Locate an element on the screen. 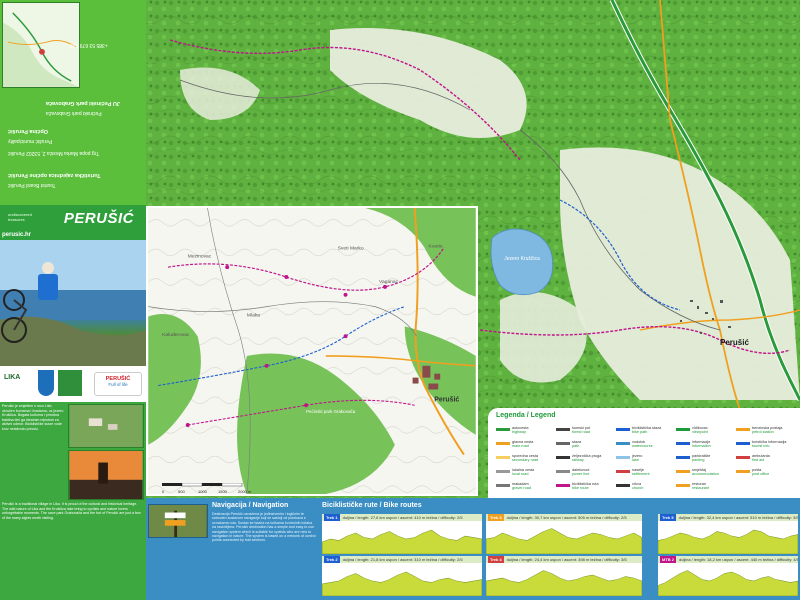 This screenshot has height=600, width=800. track-label: Trek 4 is located at coordinates (496, 559).